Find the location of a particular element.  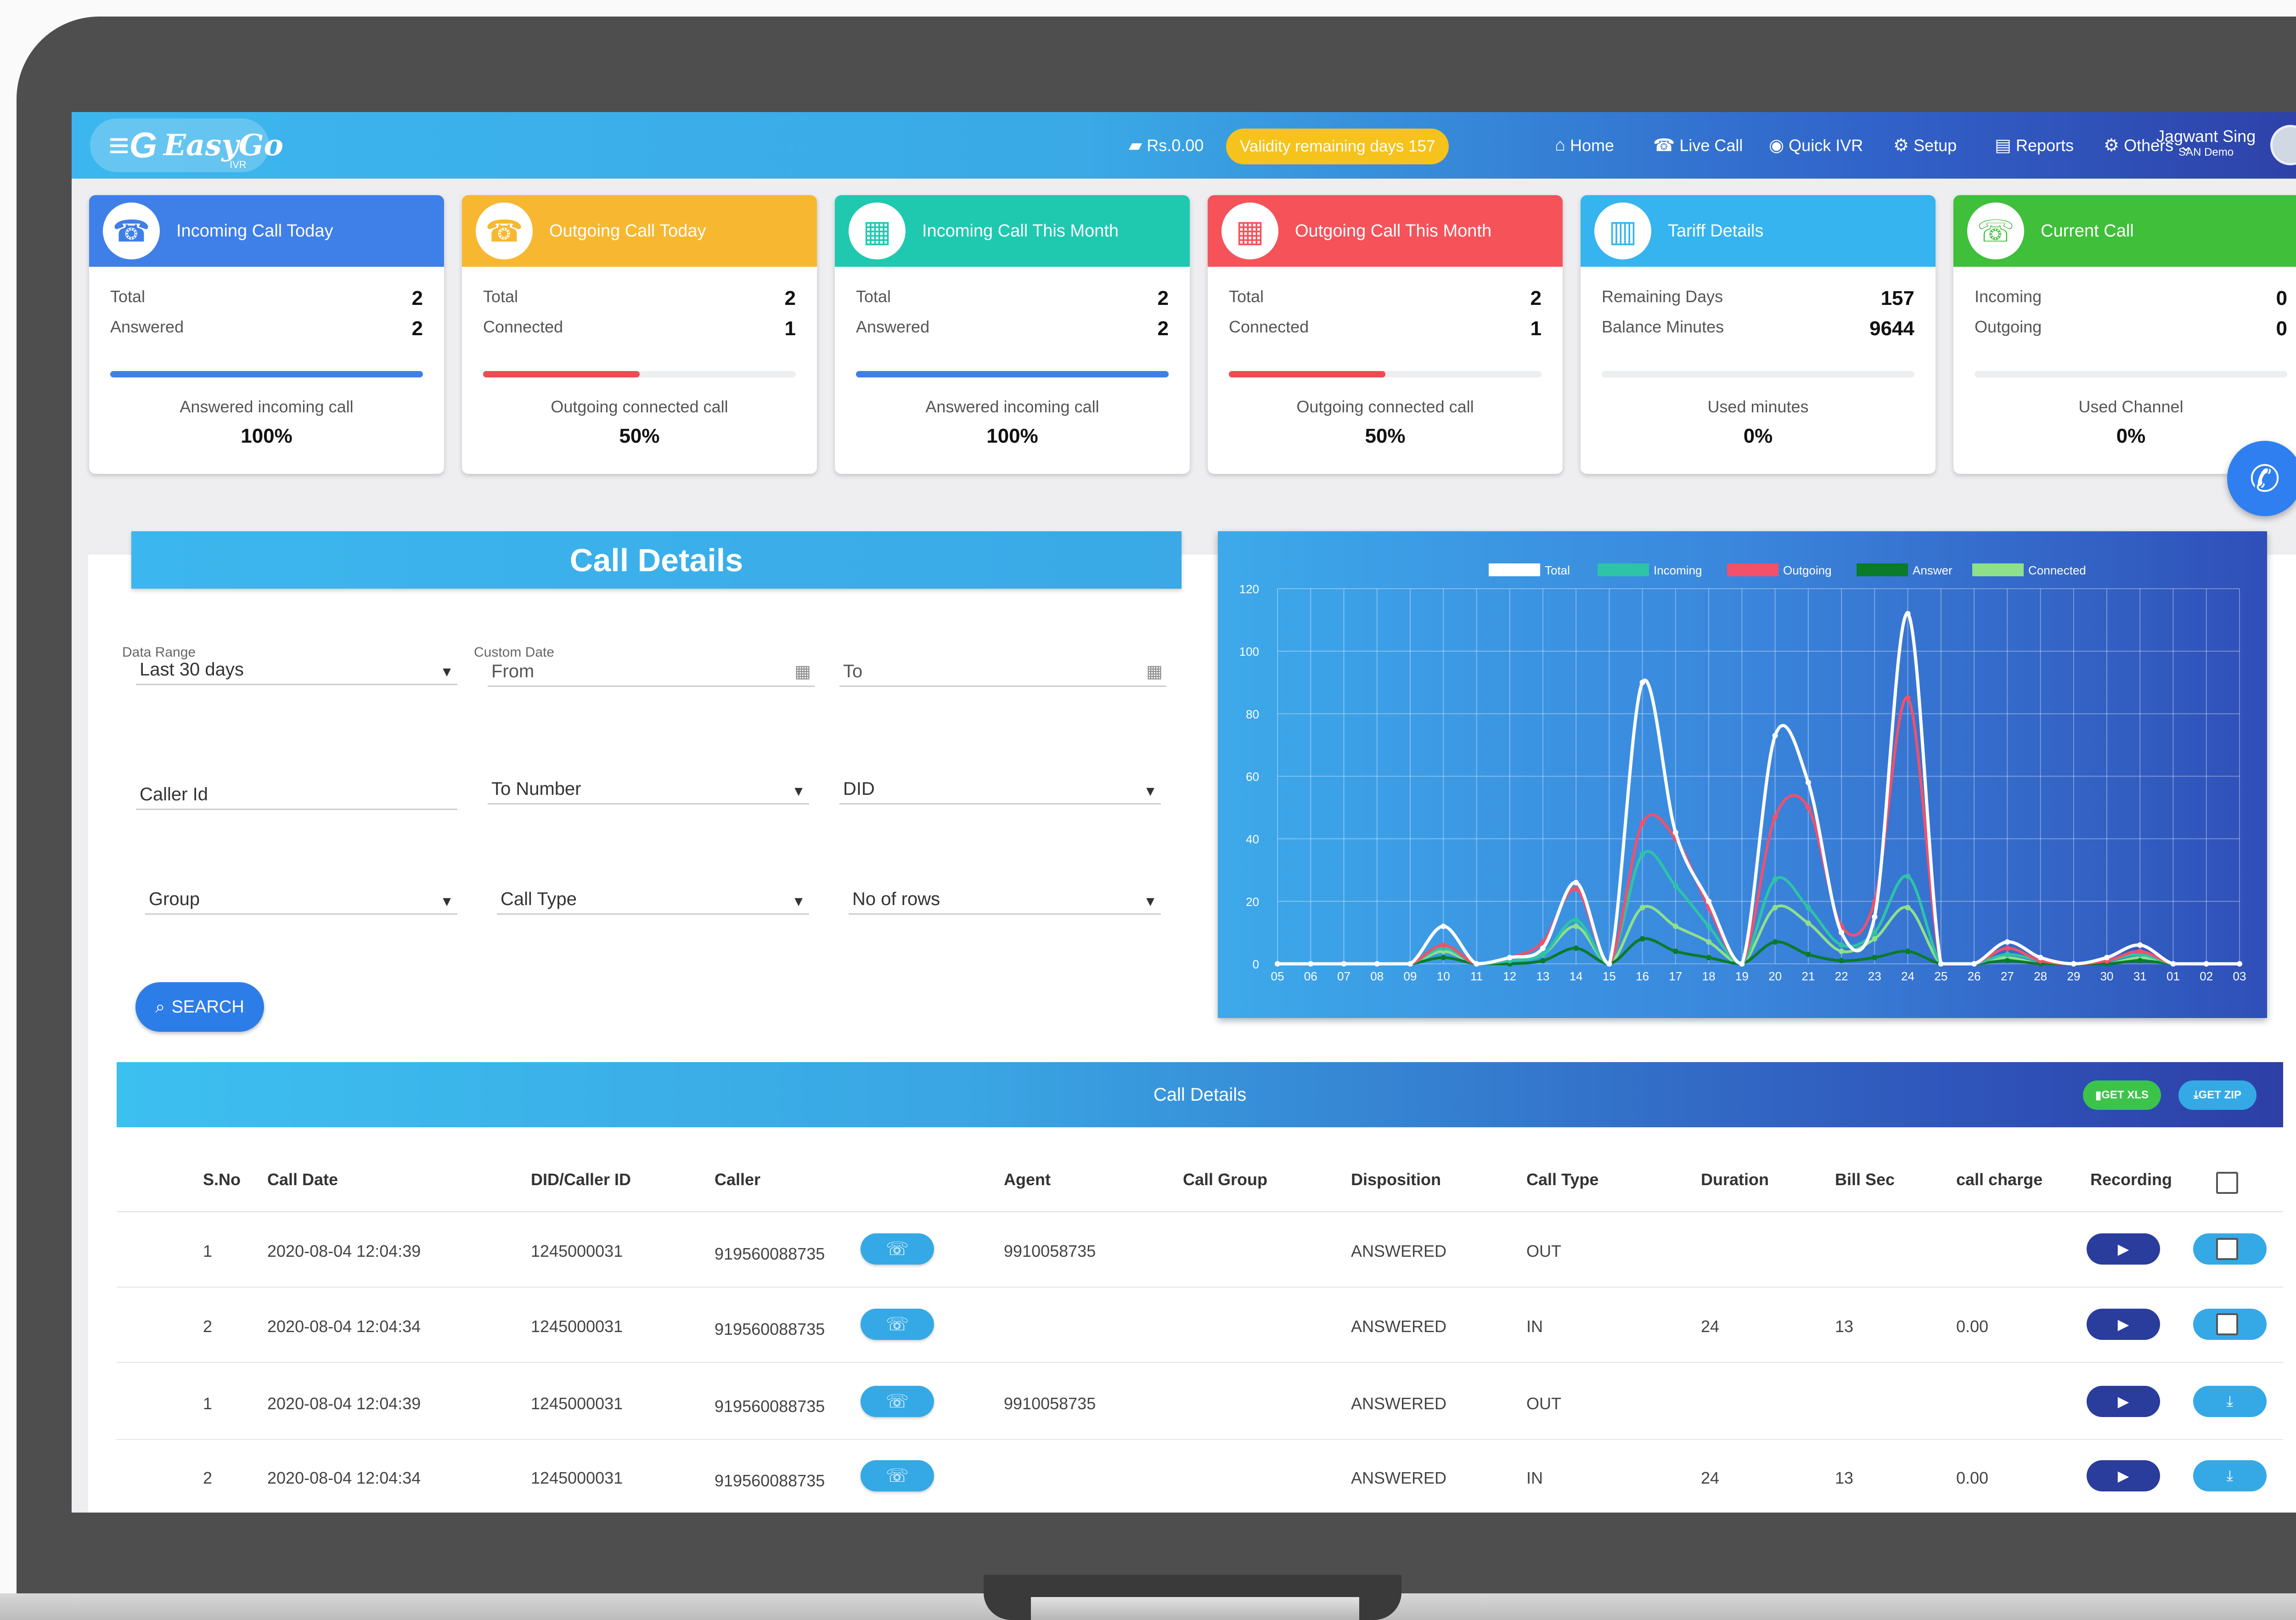

search-button-label: SEARCH is located at coordinates (208, 1007).